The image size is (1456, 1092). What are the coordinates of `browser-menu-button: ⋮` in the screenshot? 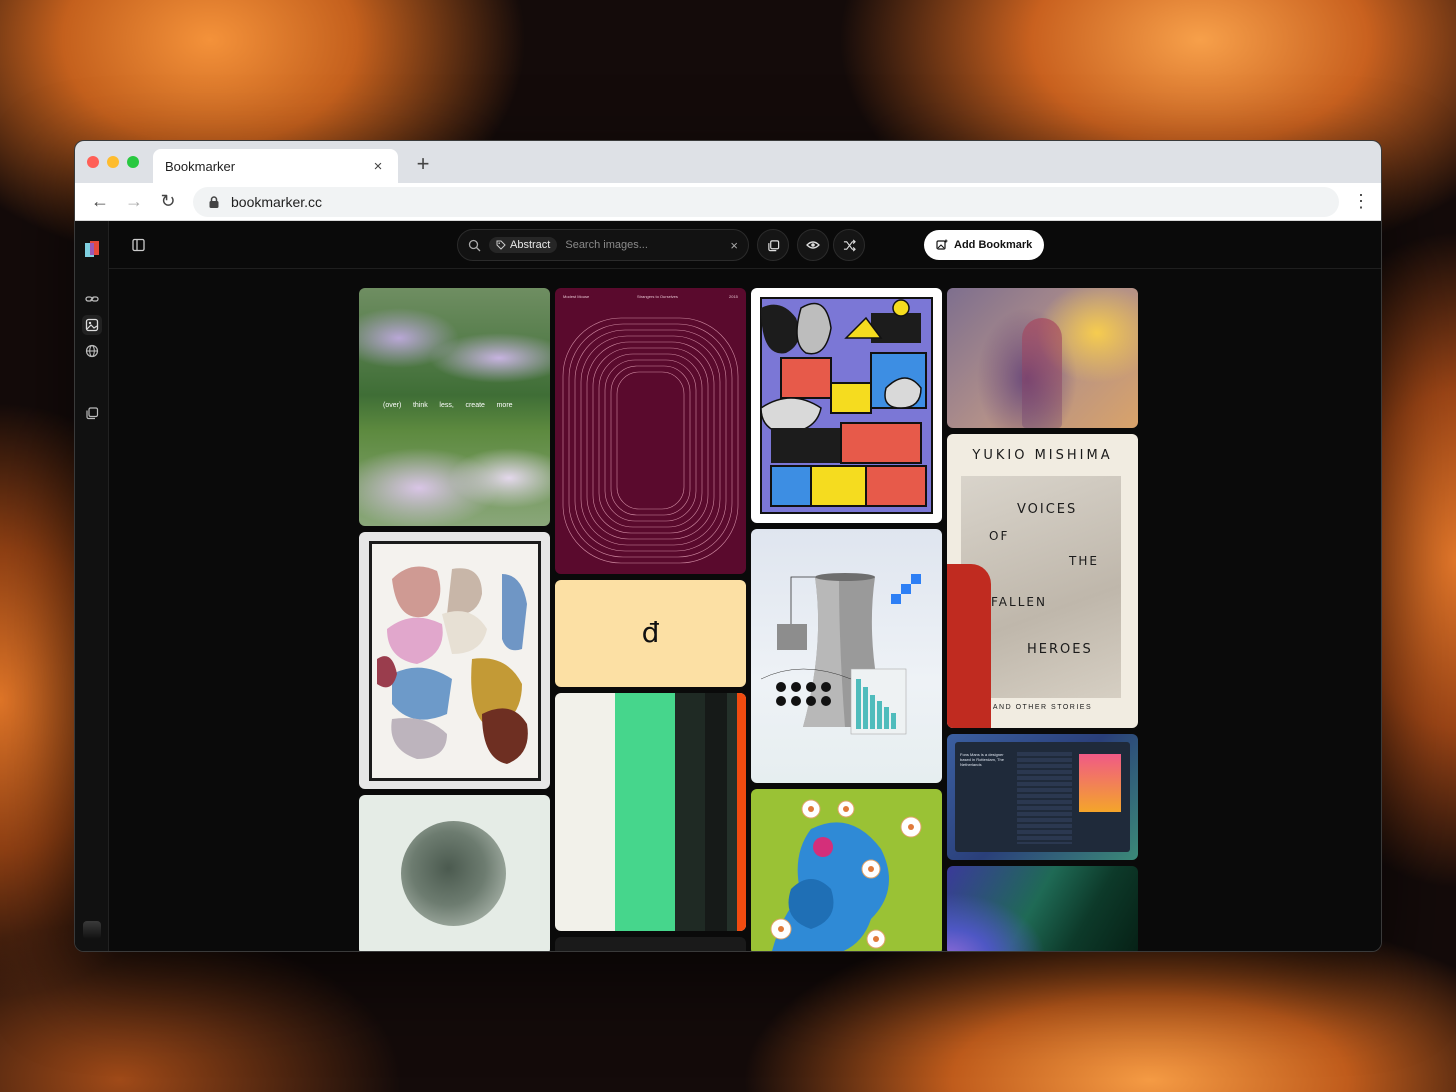 It's located at (1361, 201).